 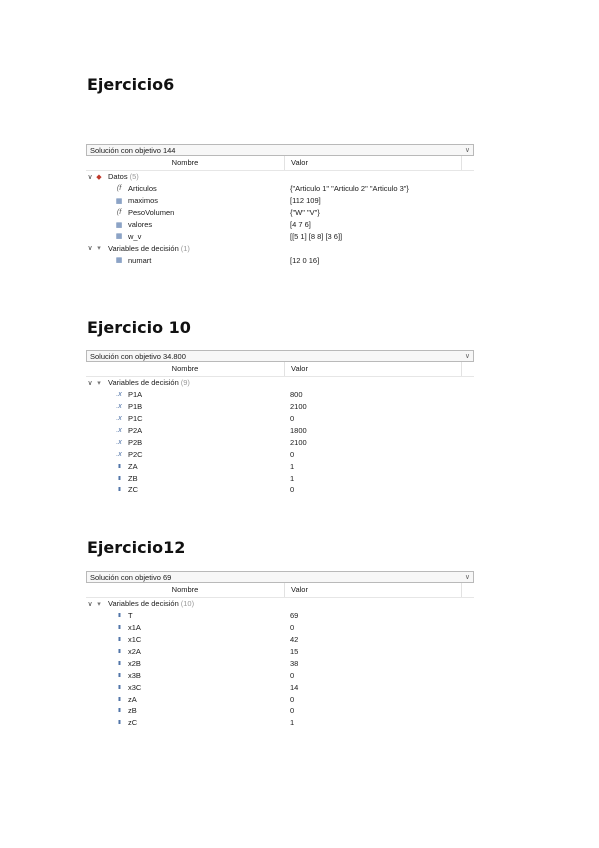 What do you see at coordinates (132, 699) in the screenshot?
I see `row-label: zA` at bounding box center [132, 699].